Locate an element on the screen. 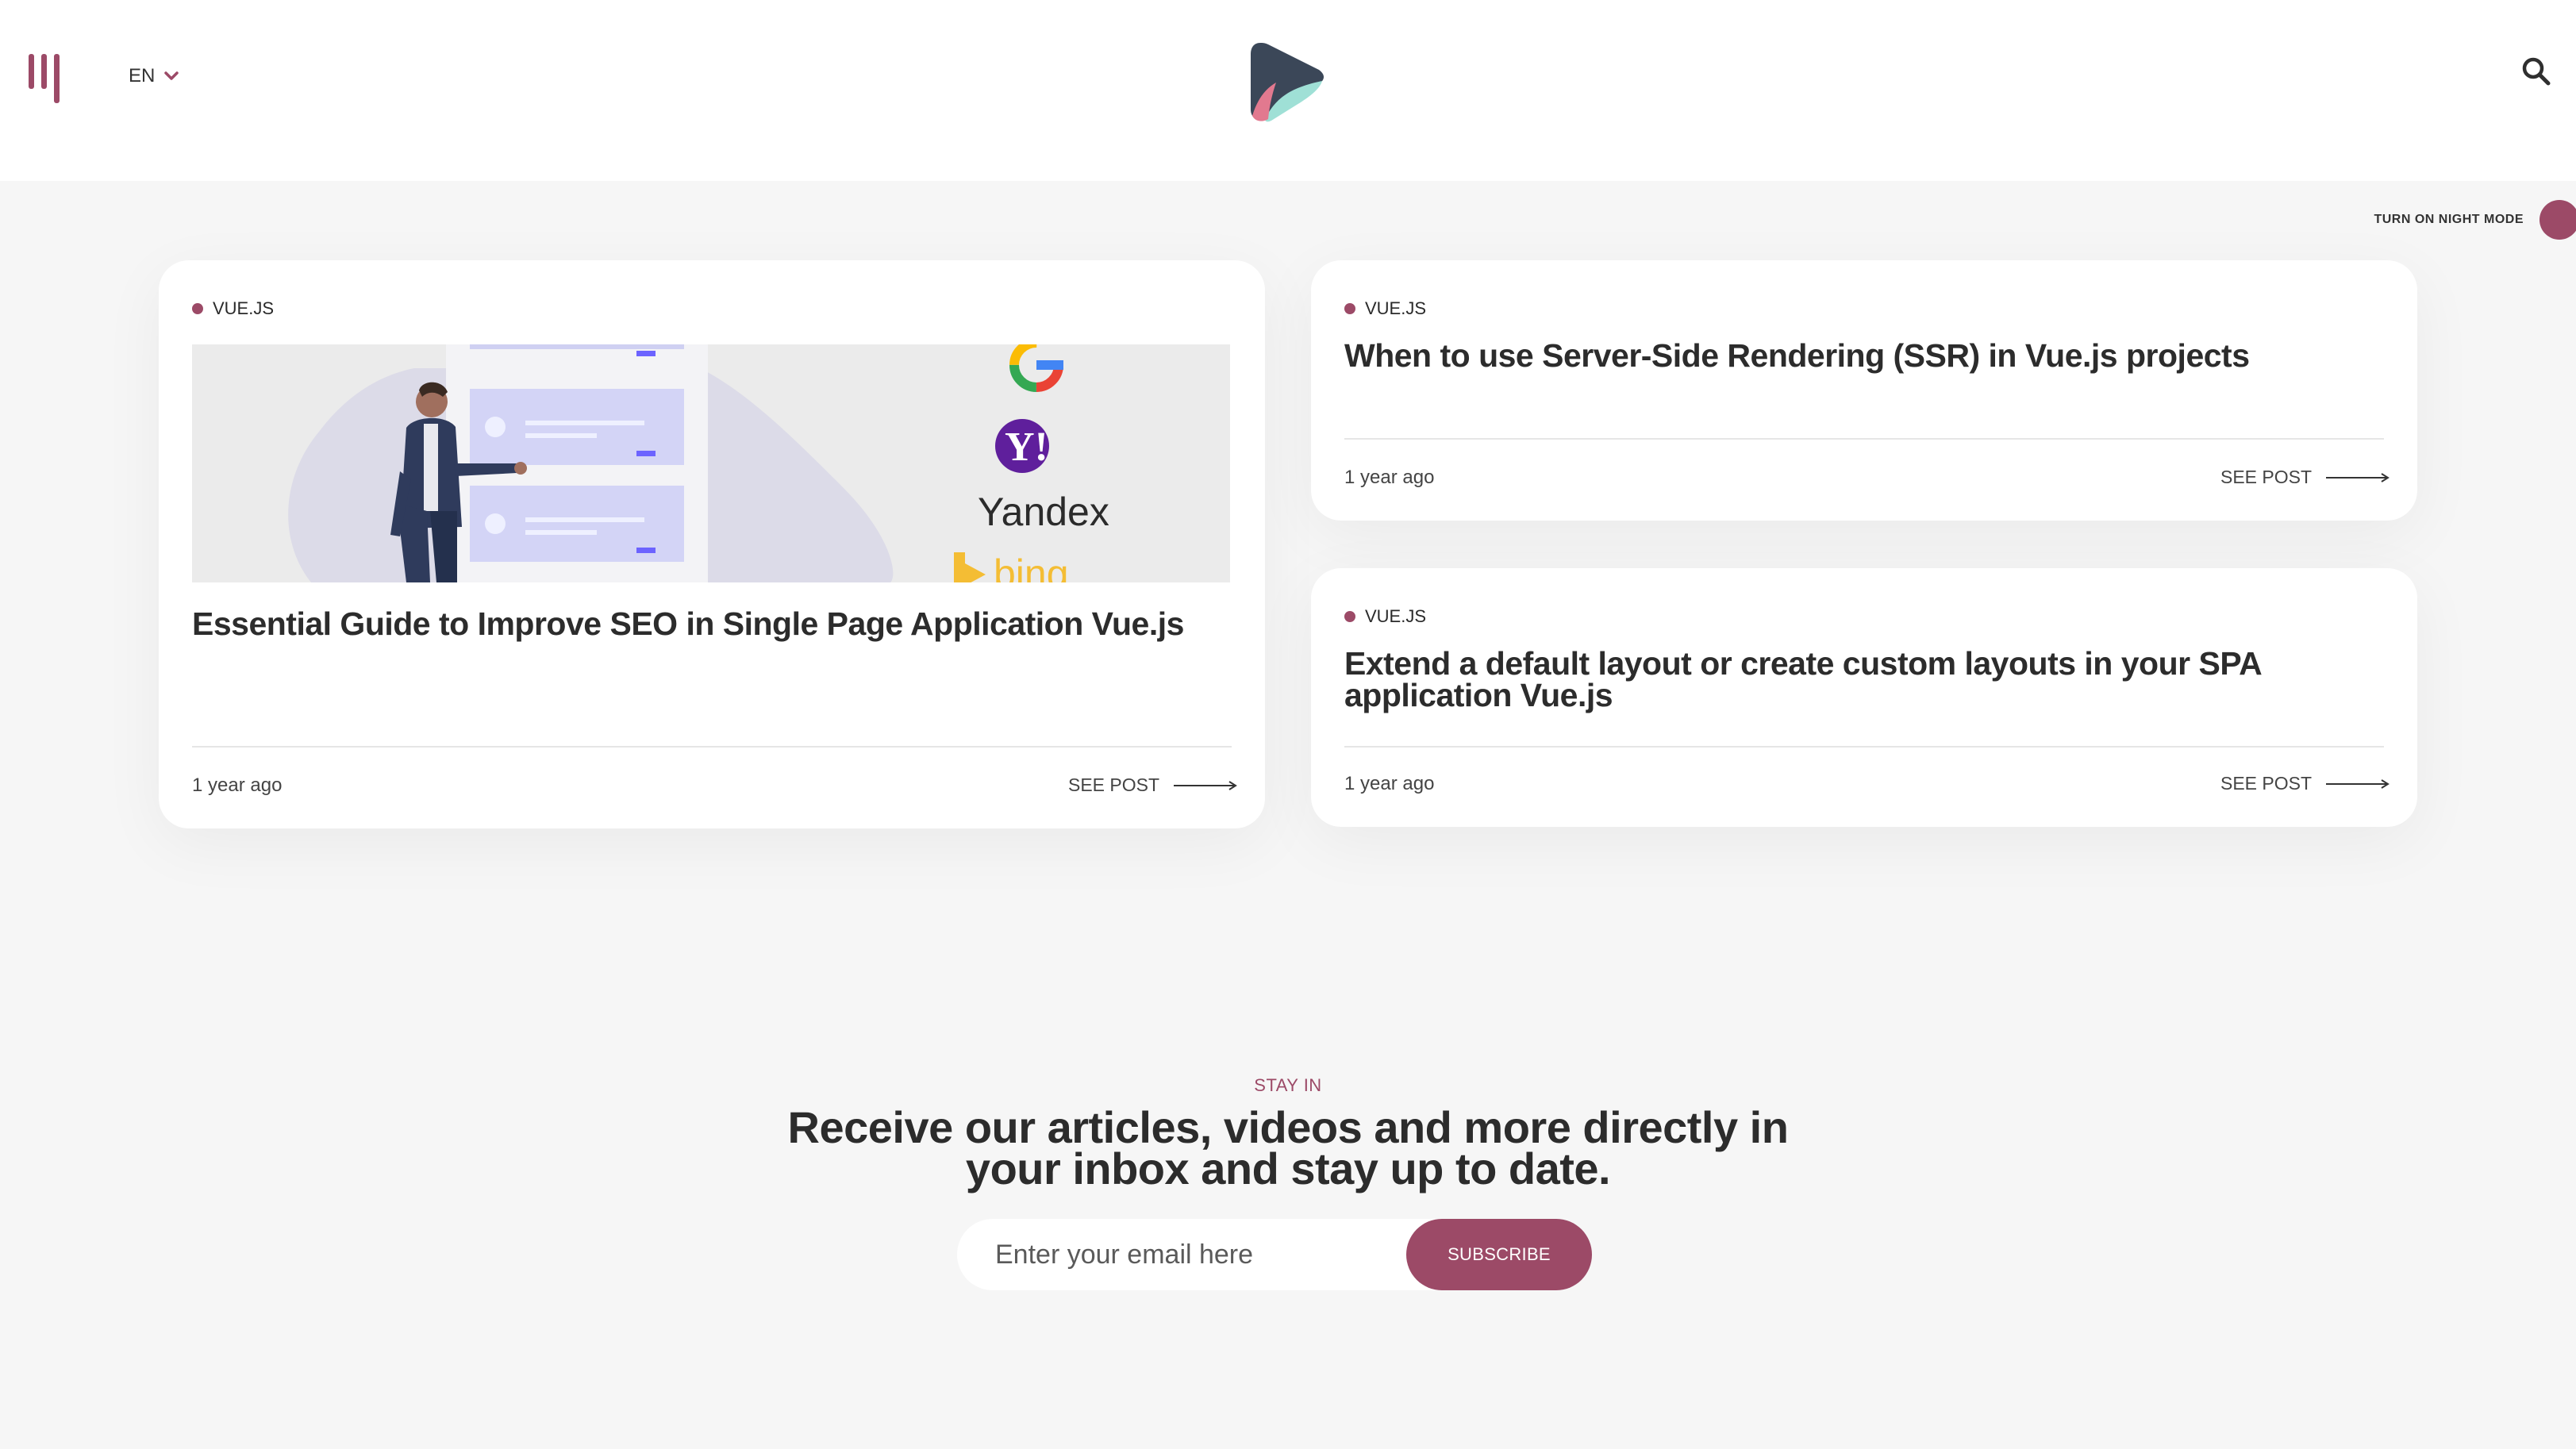 This screenshot has height=1449, width=2576. language-selector: EN is located at coordinates (154, 76).